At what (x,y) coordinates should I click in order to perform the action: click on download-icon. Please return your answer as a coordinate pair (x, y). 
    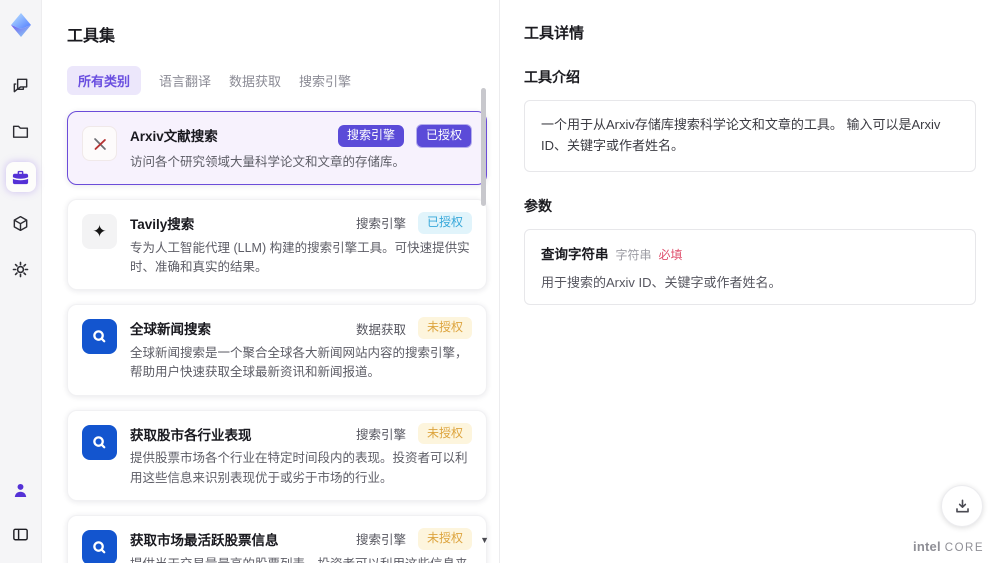
    Looking at the image, I should click on (962, 506).